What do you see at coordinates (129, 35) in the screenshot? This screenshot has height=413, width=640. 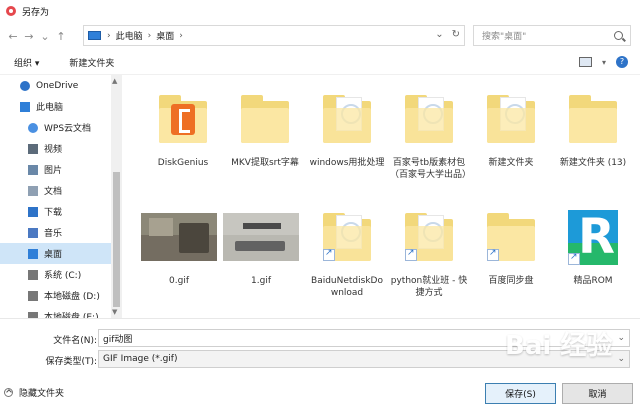 I see `breadcrumb-this-pc: 此电脑` at bounding box center [129, 35].